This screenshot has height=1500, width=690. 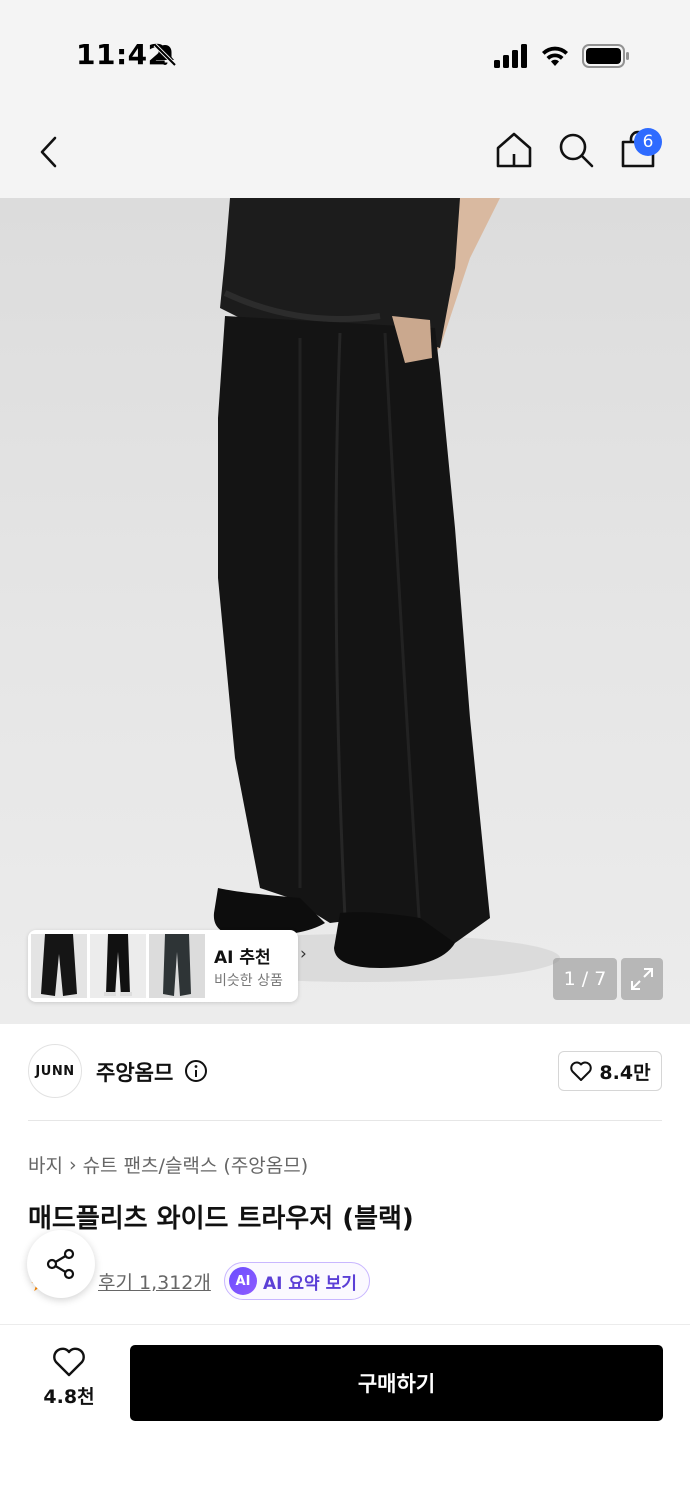 I want to click on brand-logo: JUNN, so click(x=55, y=1071).